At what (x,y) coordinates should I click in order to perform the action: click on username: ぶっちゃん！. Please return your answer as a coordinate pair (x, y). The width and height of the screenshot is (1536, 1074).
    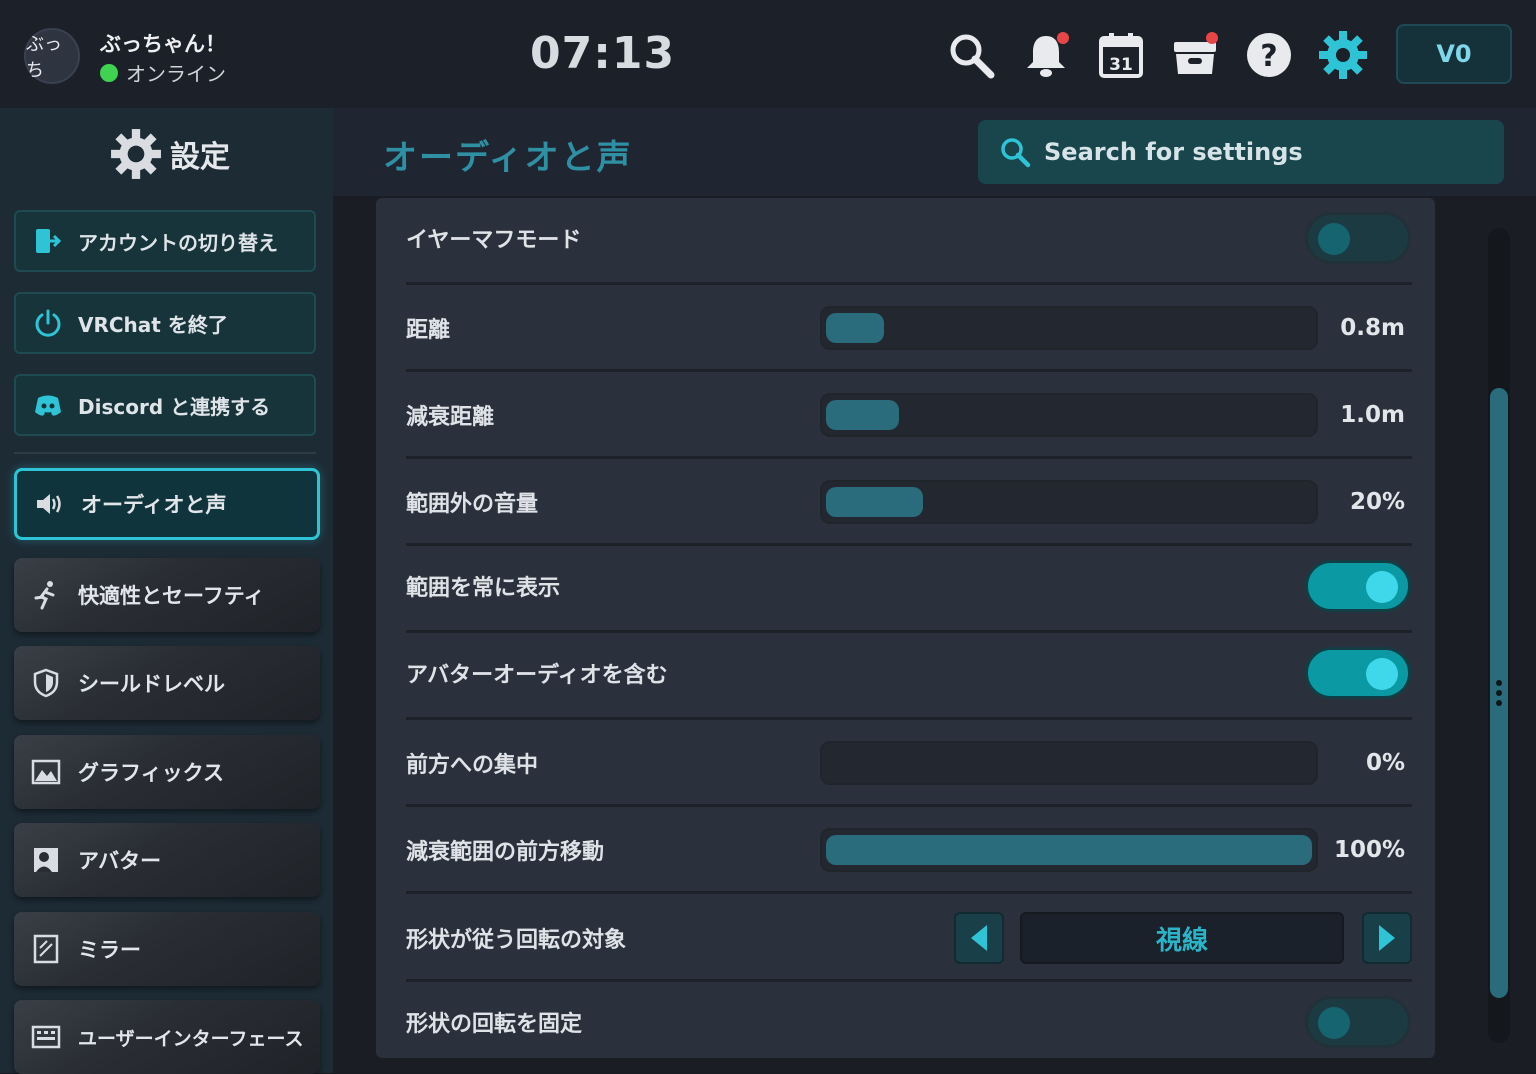
    Looking at the image, I should click on (163, 44).